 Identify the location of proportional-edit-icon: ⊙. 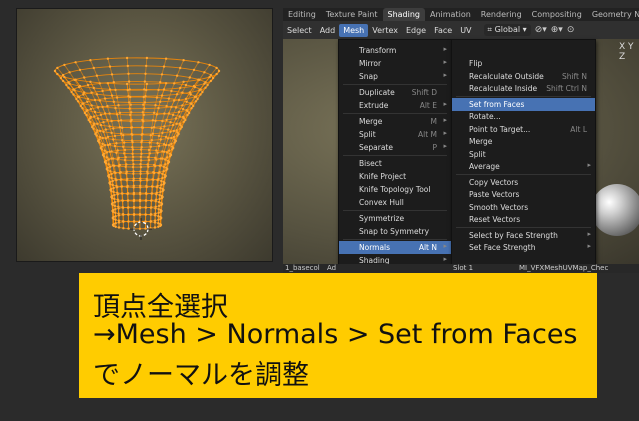
(571, 30).